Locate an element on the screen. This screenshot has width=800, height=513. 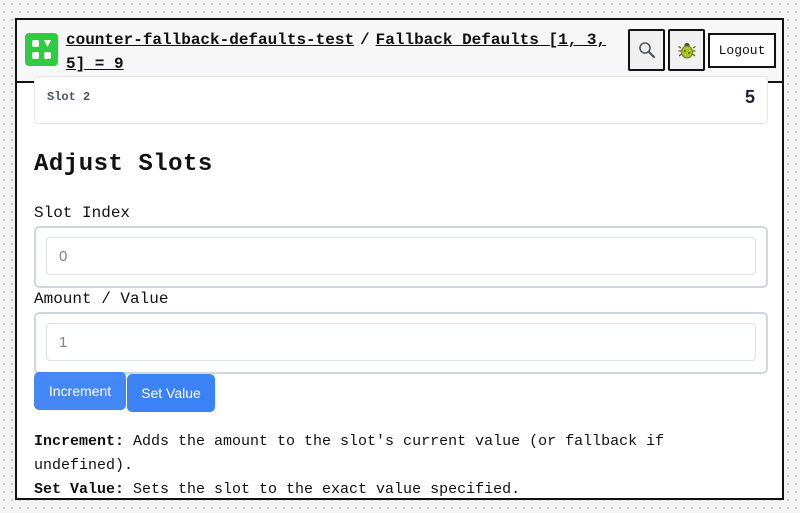
set-value-button: Set Value is located at coordinates (171, 393).